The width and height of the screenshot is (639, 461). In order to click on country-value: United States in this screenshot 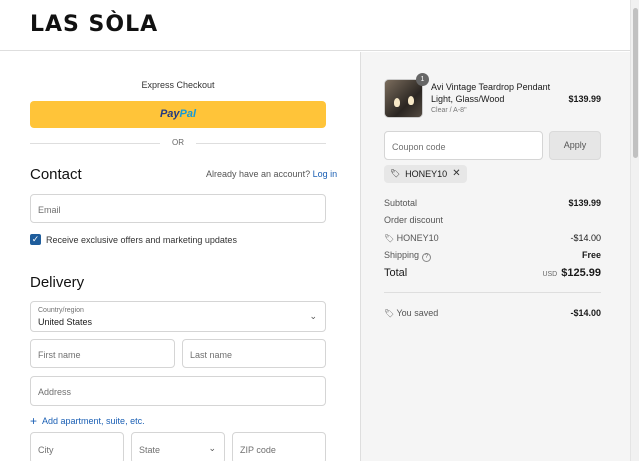, I will do `click(65, 322)`.